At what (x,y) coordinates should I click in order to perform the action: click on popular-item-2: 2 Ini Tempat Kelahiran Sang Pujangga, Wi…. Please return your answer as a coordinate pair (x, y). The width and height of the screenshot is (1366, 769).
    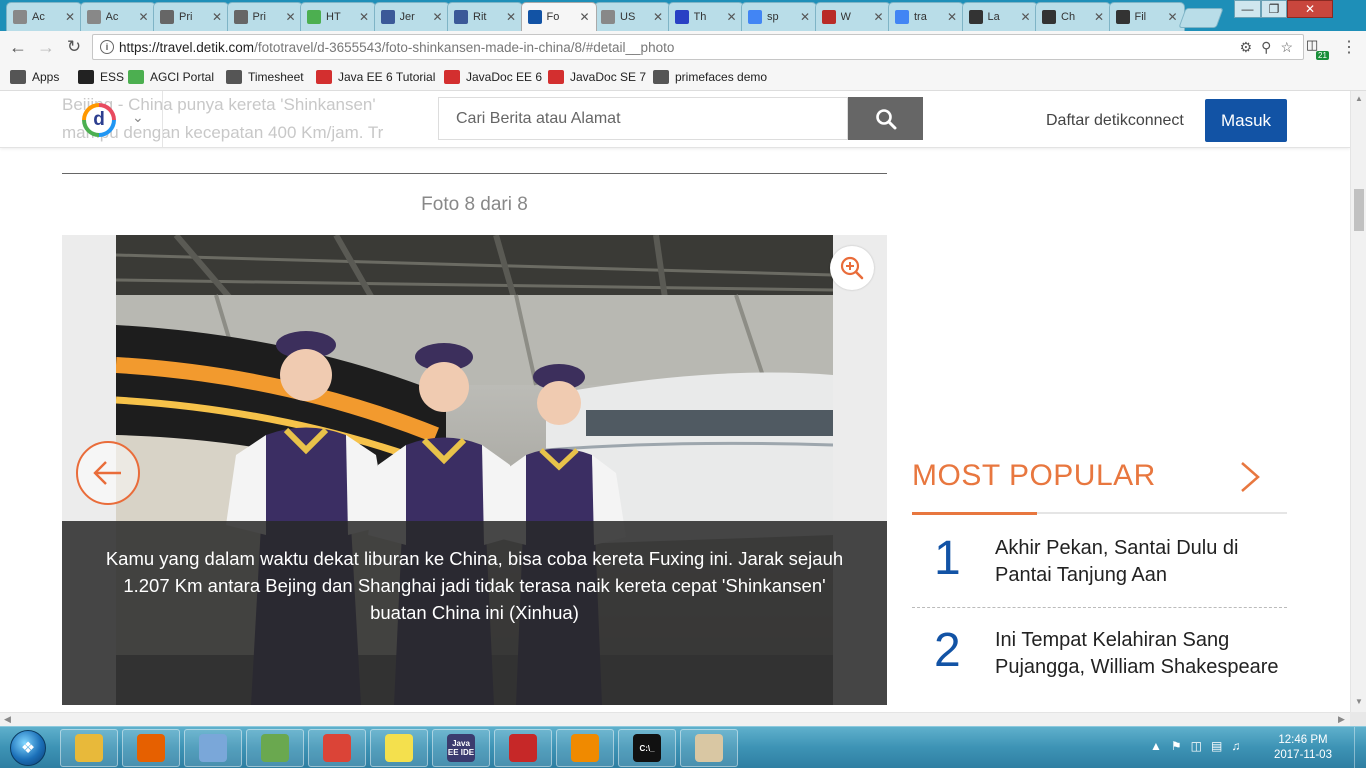
    Looking at the image, I should click on (1099, 667).